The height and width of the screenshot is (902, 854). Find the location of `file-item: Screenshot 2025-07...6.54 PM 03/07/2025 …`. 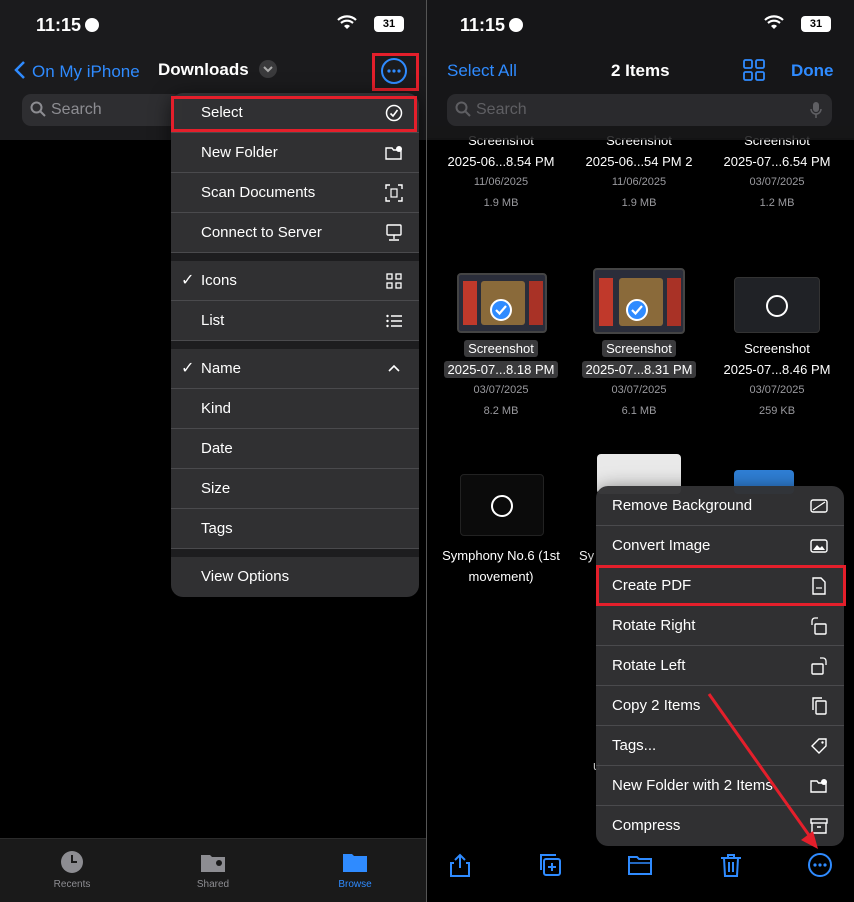

file-item: Screenshot 2025-07...6.54 PM 03/07/2025 … is located at coordinates (777, 172).